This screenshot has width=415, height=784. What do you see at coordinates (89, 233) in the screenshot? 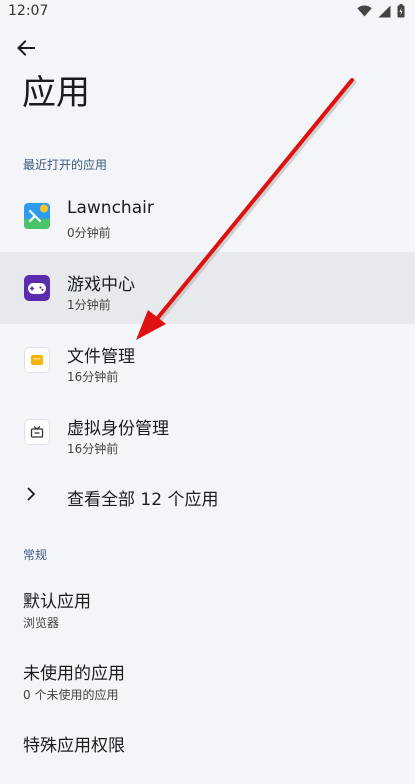
I see `app-last-opened: 0分钟前` at bounding box center [89, 233].